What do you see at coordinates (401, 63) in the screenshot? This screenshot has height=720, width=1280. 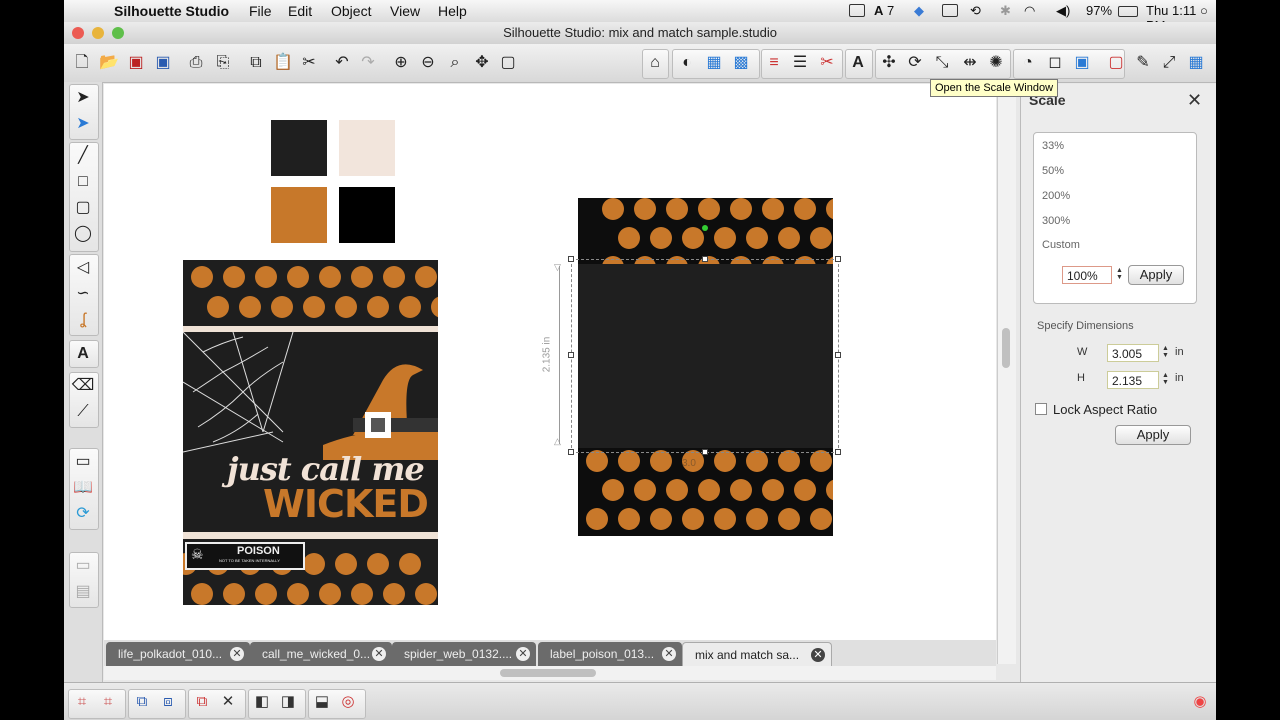 I see `zoom-in-icon: ⊕` at bounding box center [401, 63].